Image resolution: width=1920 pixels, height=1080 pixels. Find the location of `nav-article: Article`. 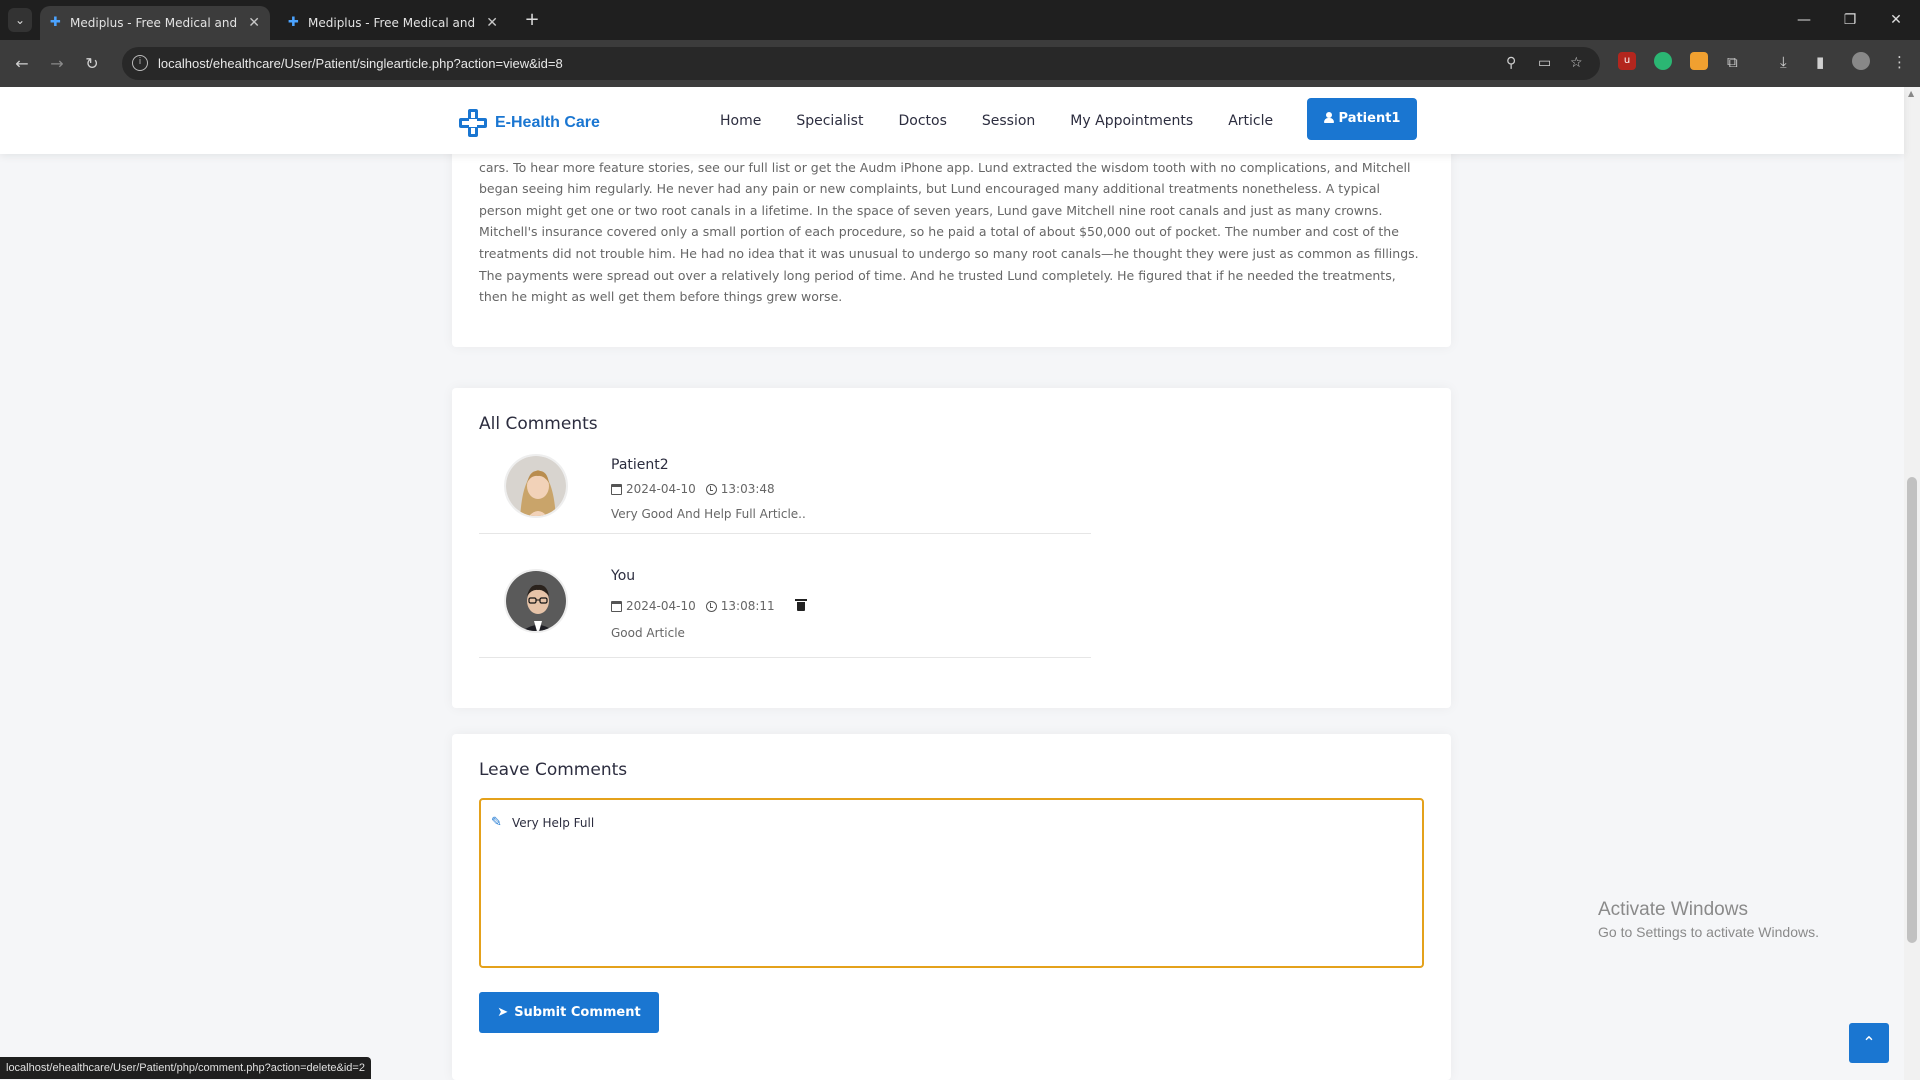

nav-article: Article is located at coordinates (1250, 121).